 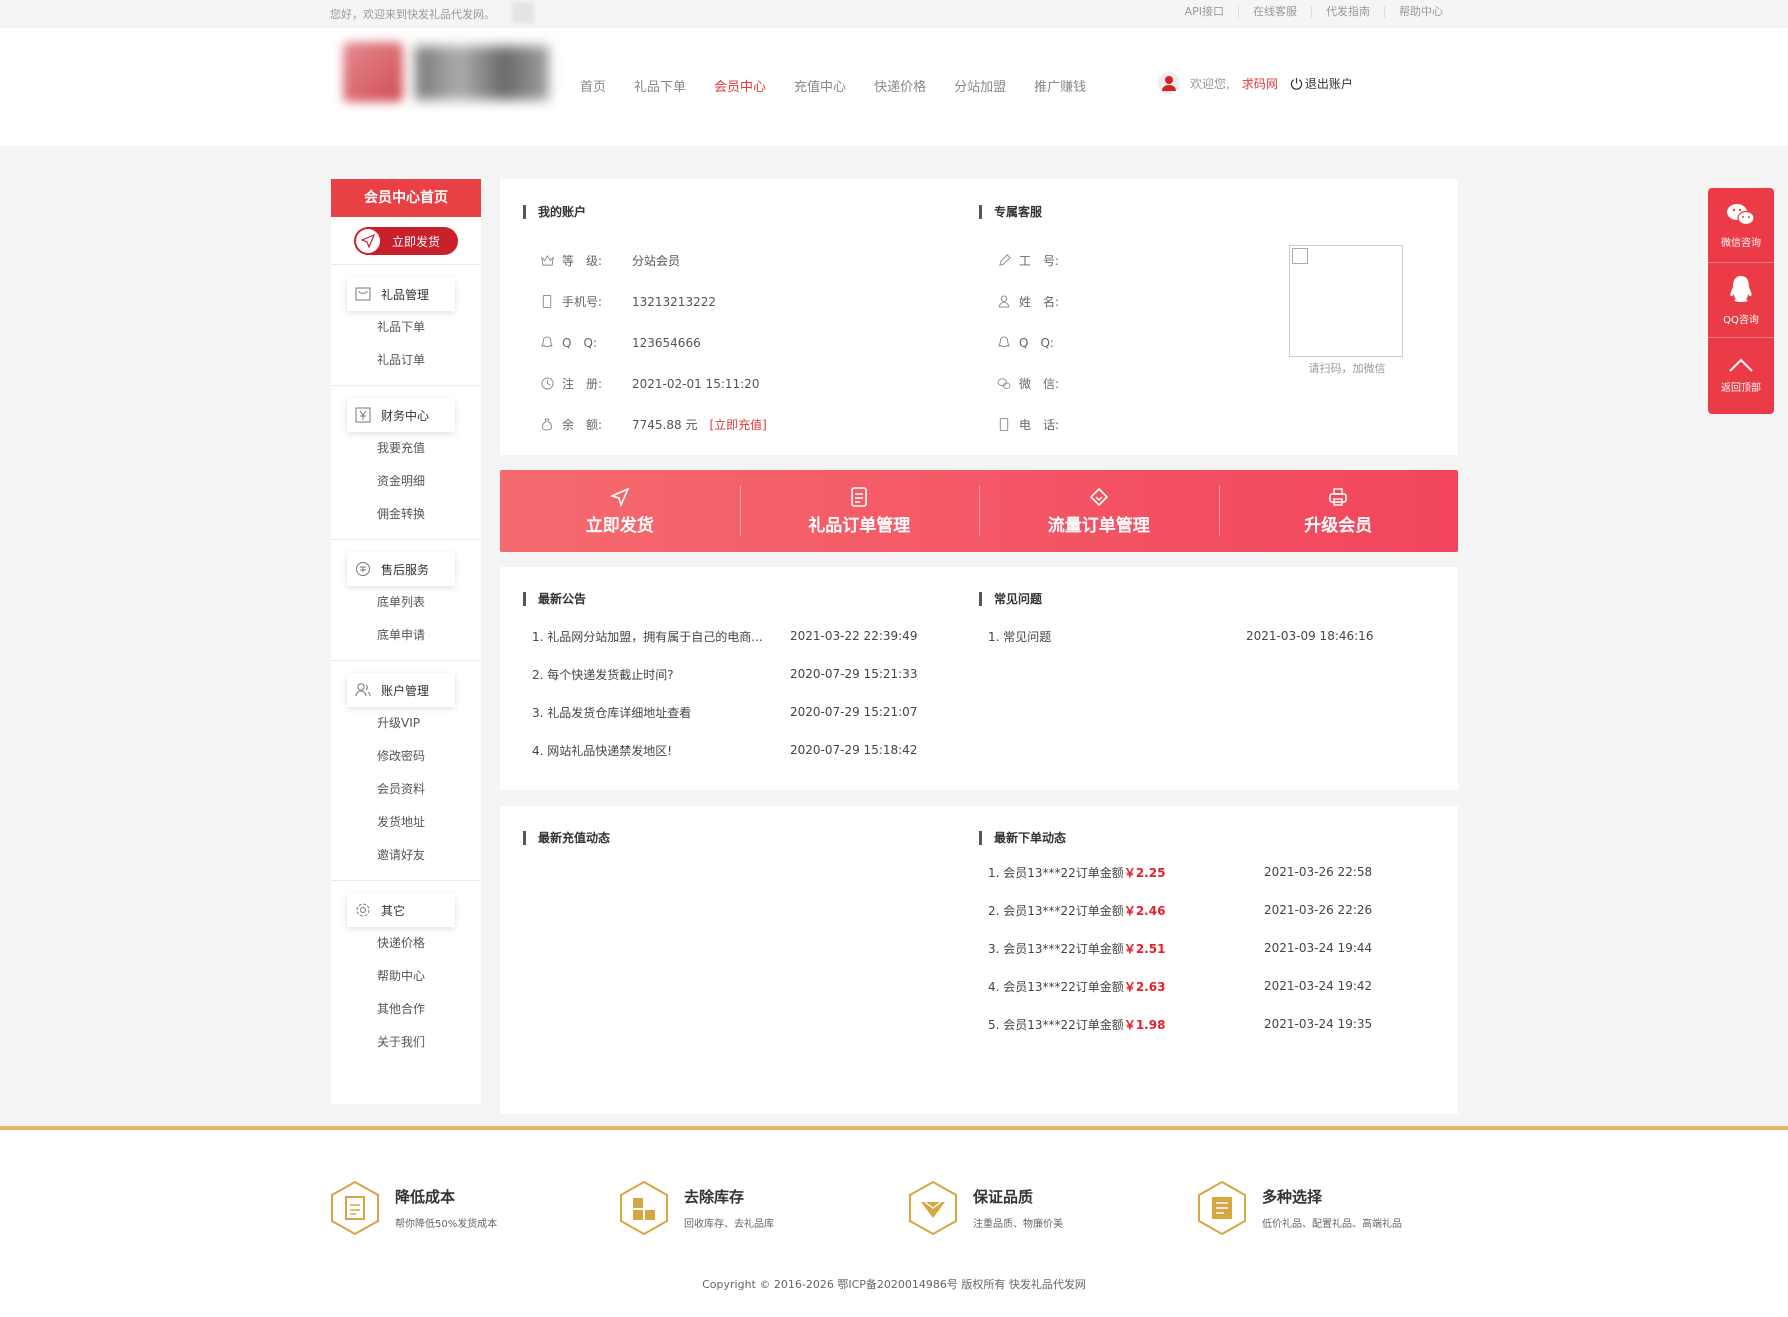 I want to click on user-icon, so click(x=363, y=690).